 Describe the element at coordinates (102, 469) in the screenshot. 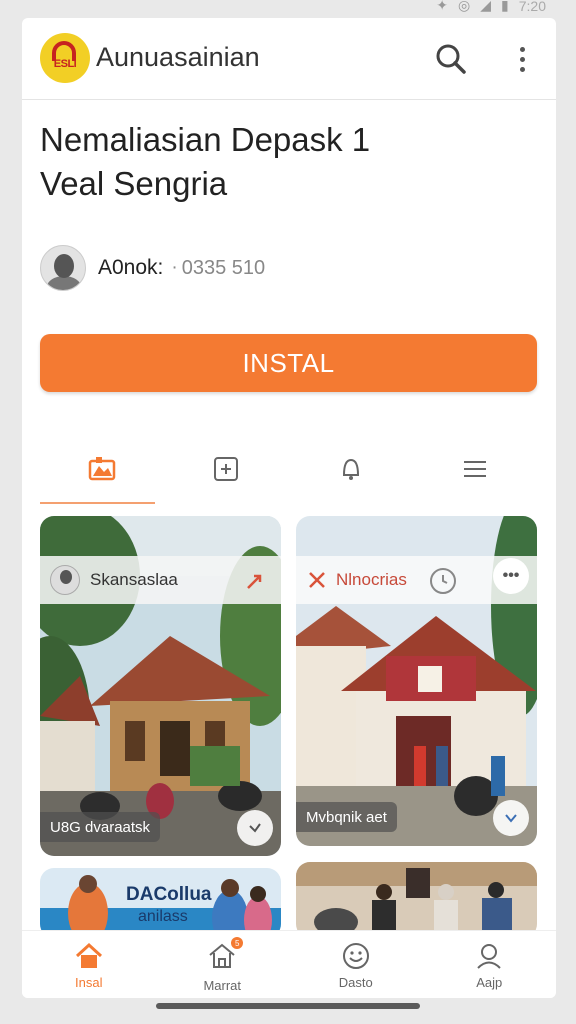

I see `house-image-icon` at that location.